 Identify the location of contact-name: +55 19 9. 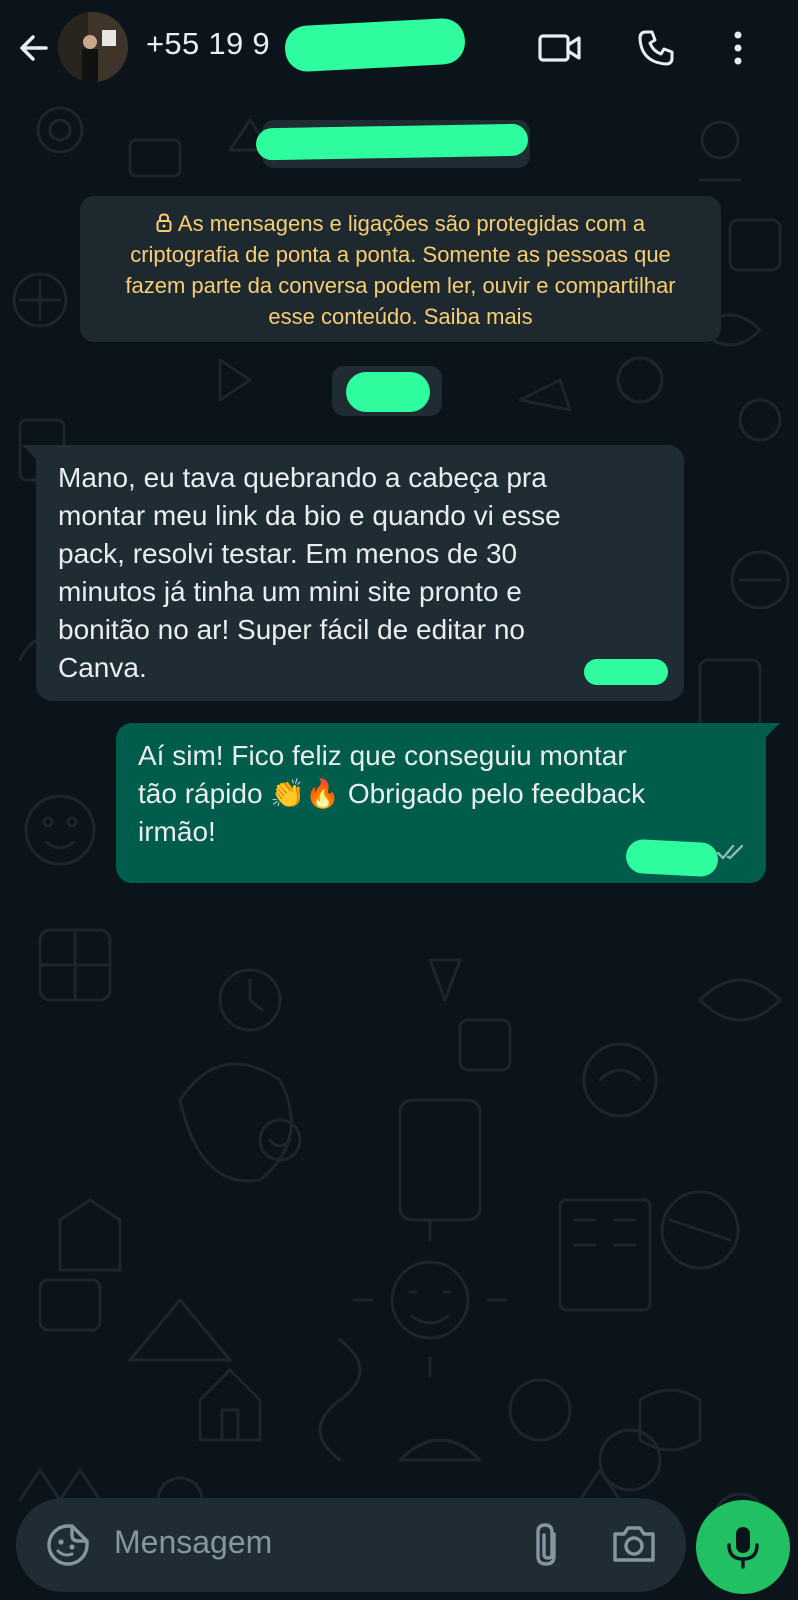
(208, 44).